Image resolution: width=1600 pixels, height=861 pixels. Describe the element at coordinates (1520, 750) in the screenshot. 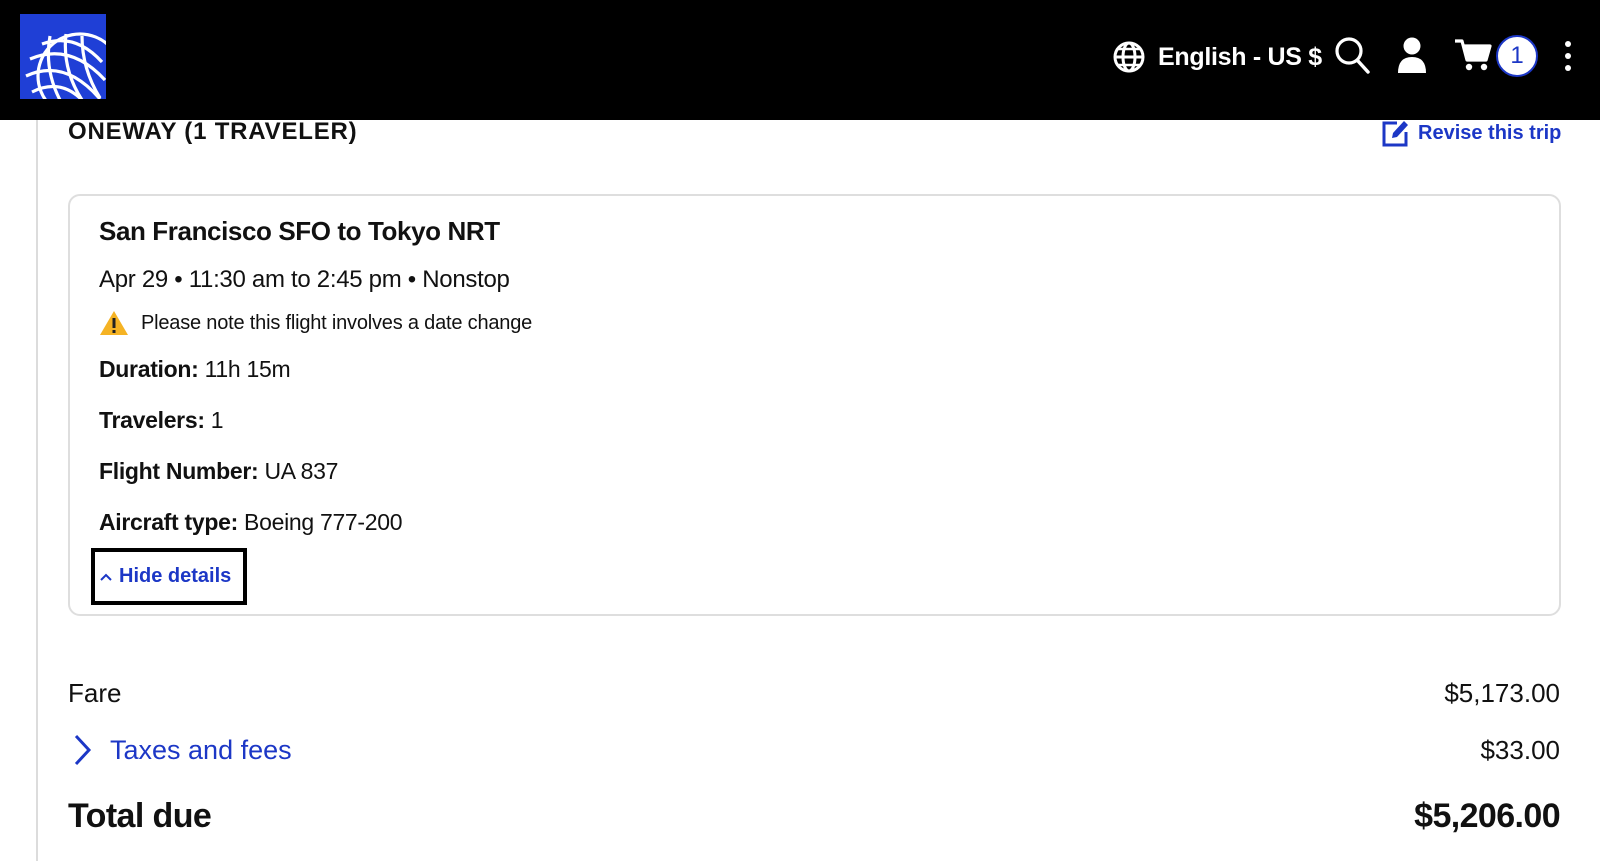

I see `taxes-and-fees-value: $33.00` at that location.